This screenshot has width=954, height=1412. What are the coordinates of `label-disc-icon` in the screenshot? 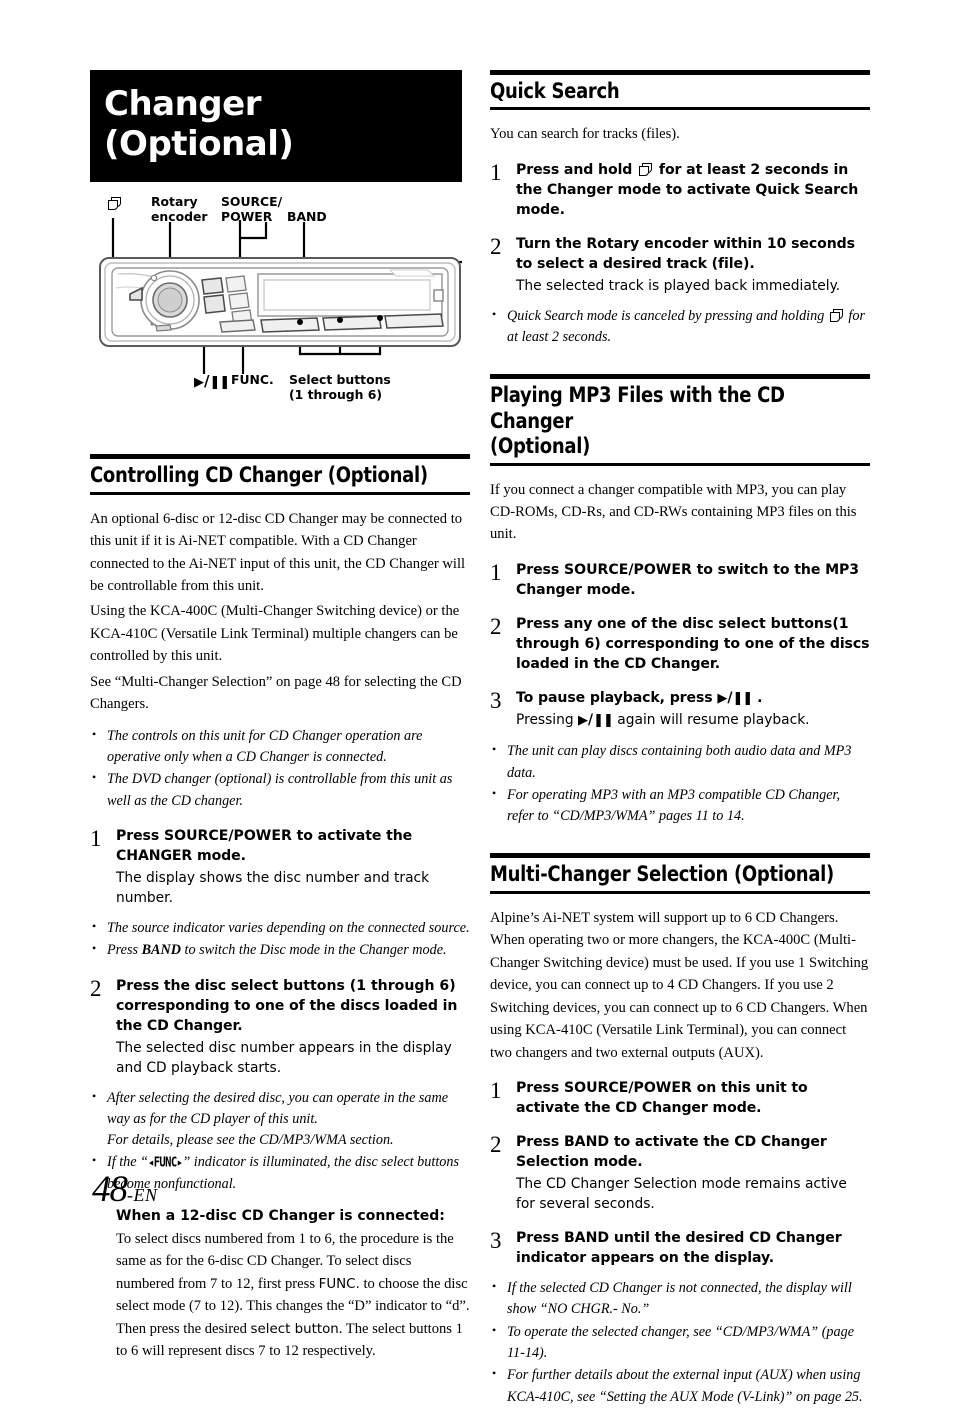 It's located at (114, 203).